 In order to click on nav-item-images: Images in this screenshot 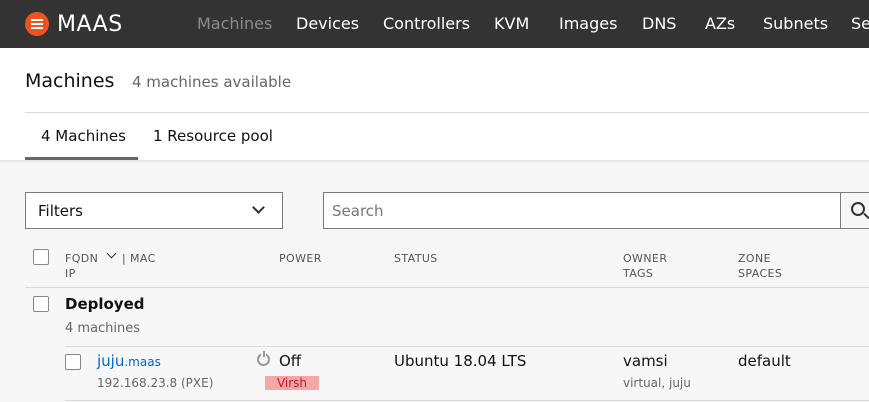, I will do `click(588, 23)`.